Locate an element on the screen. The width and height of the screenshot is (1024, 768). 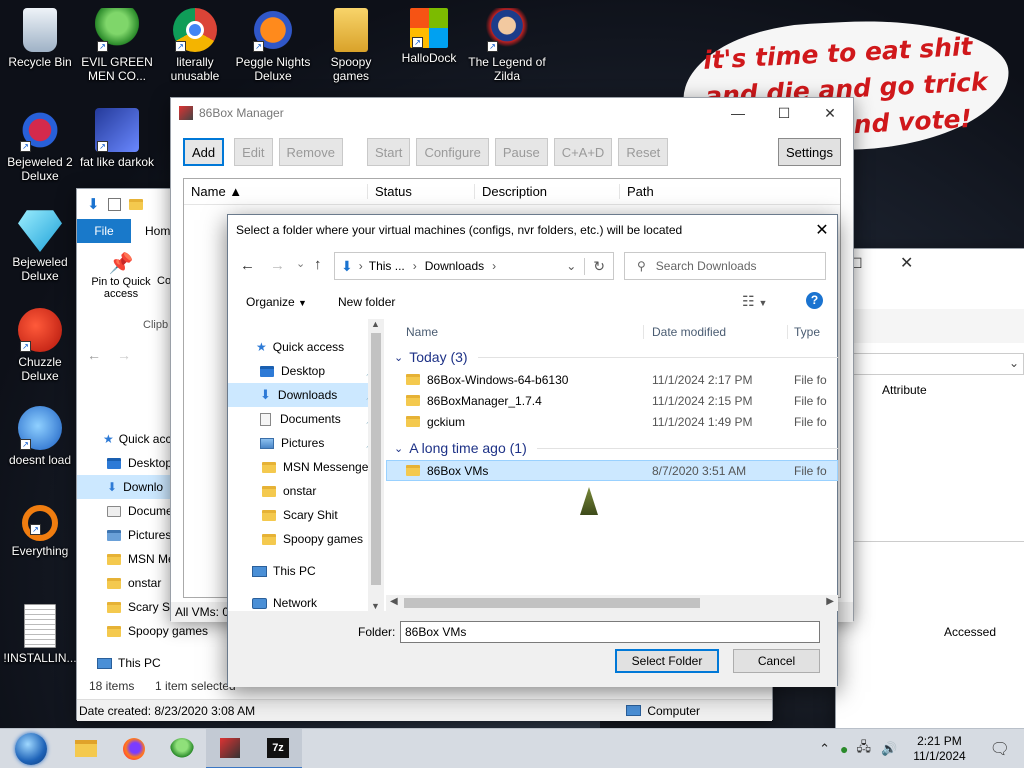
recent-locations-icon: ⌄ is located at coordinates (300, 263).